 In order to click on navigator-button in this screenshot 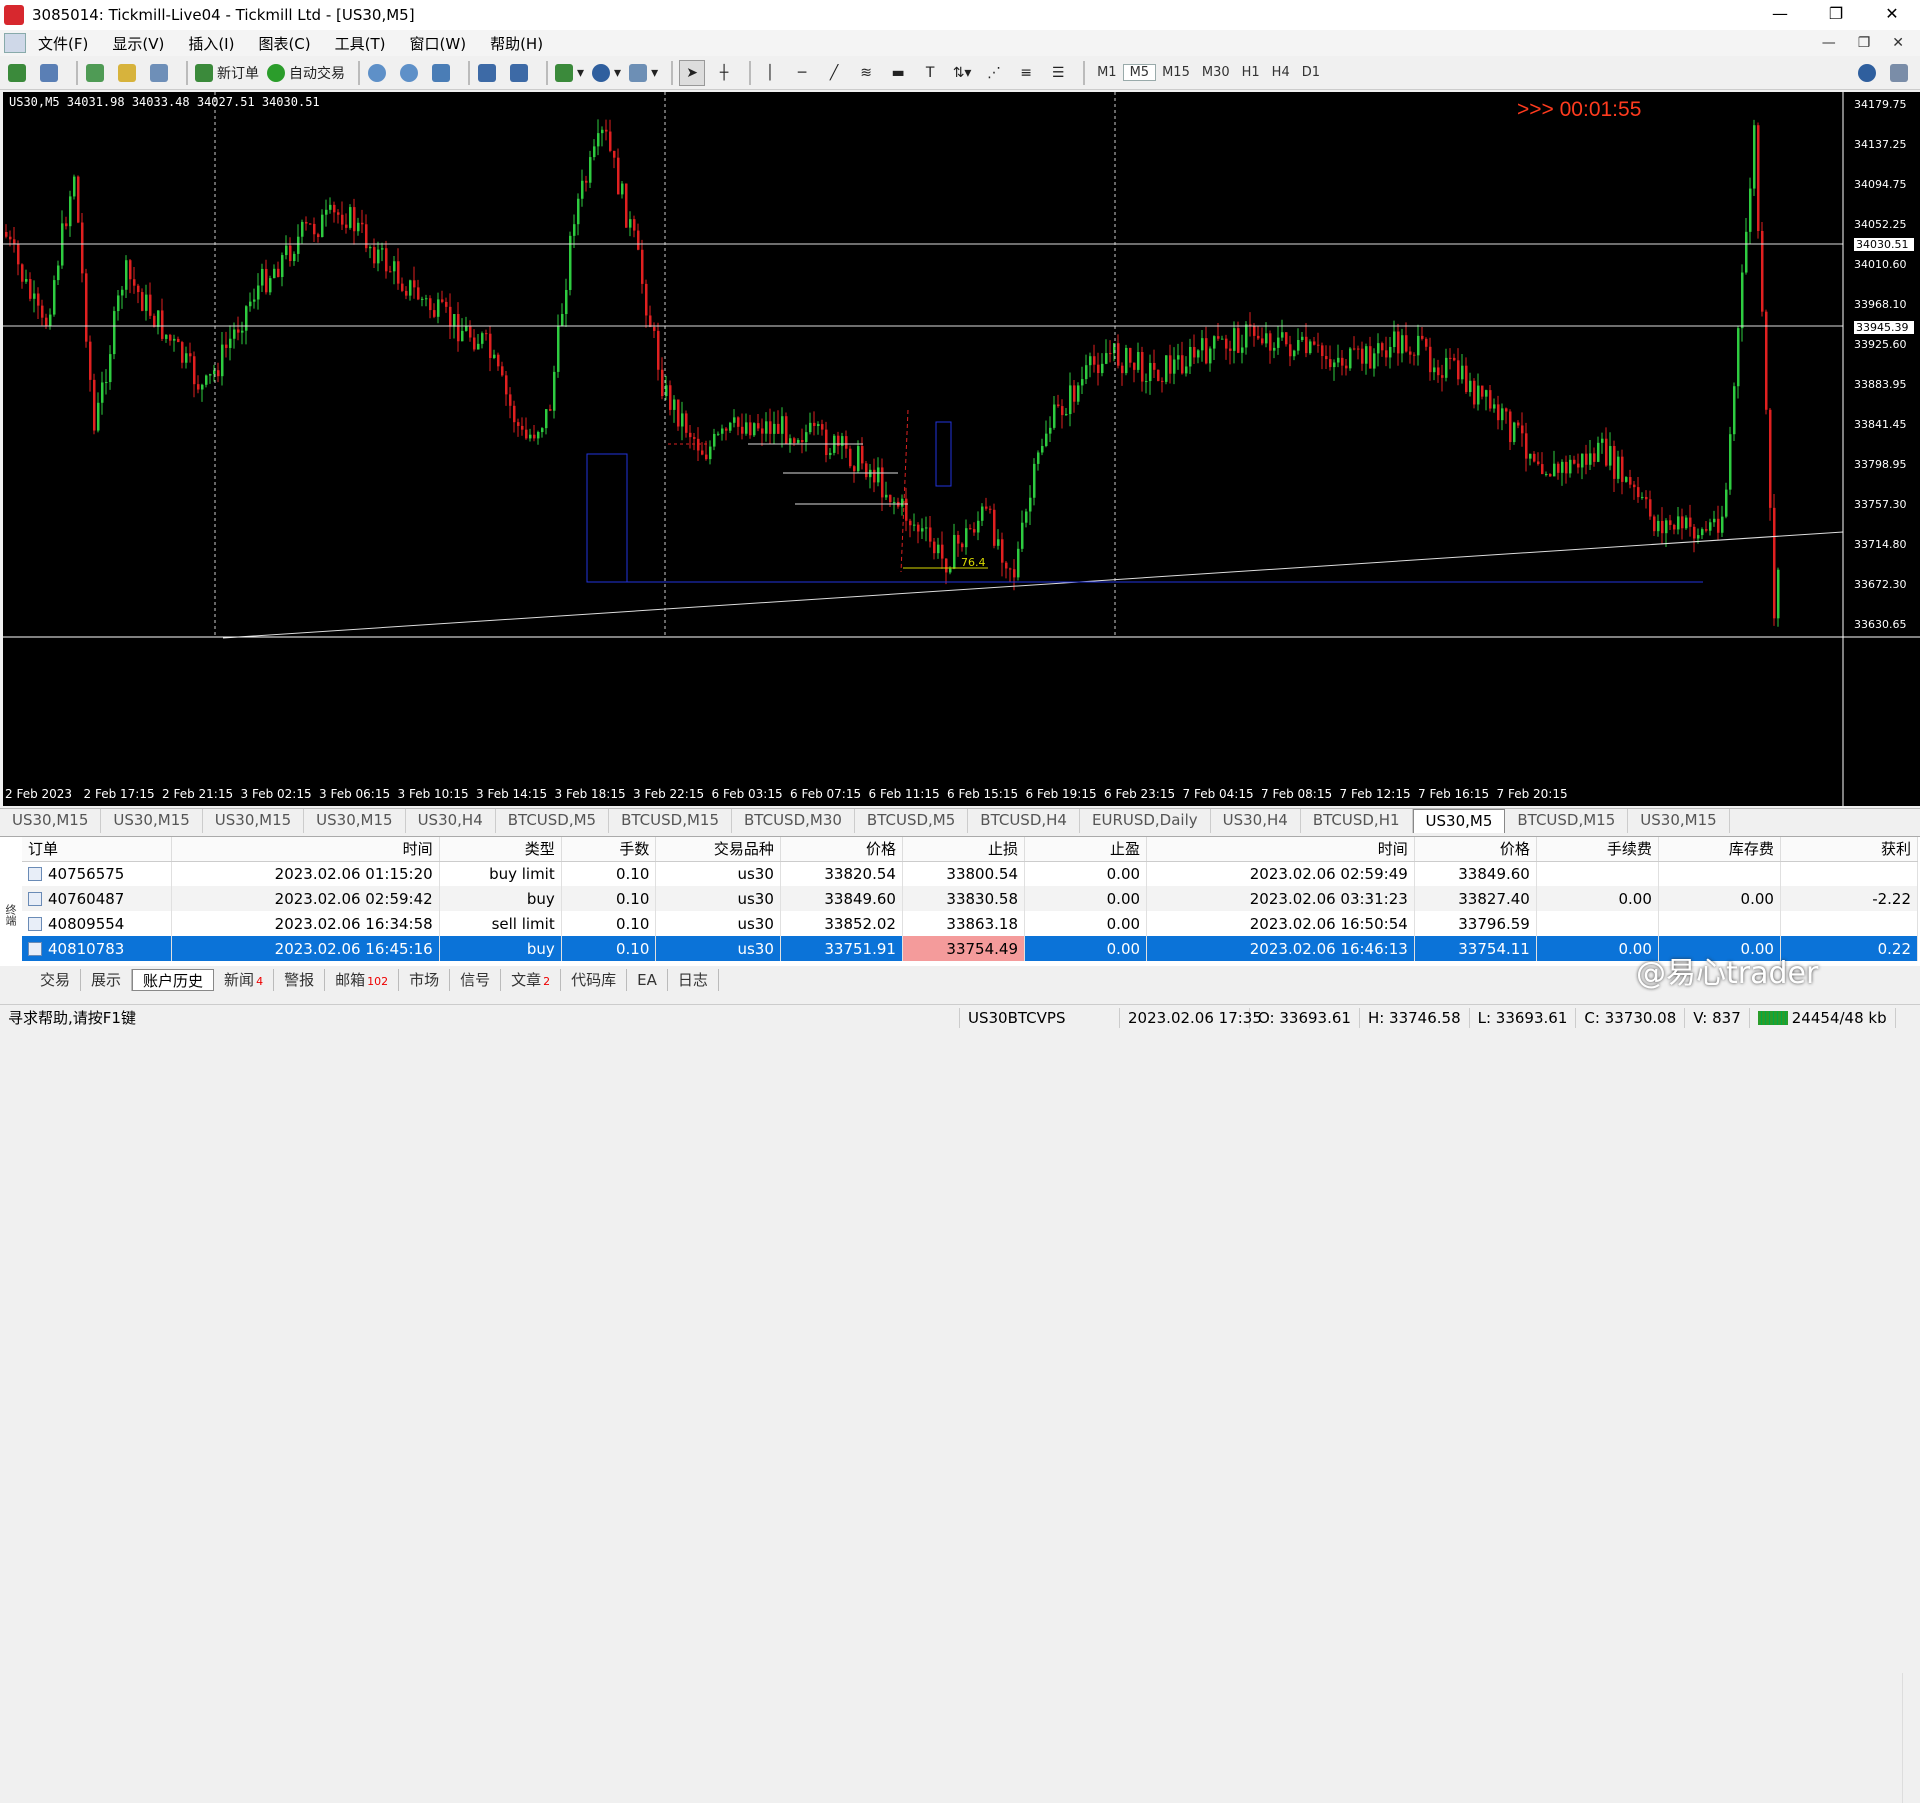, I will do `click(161, 73)`.